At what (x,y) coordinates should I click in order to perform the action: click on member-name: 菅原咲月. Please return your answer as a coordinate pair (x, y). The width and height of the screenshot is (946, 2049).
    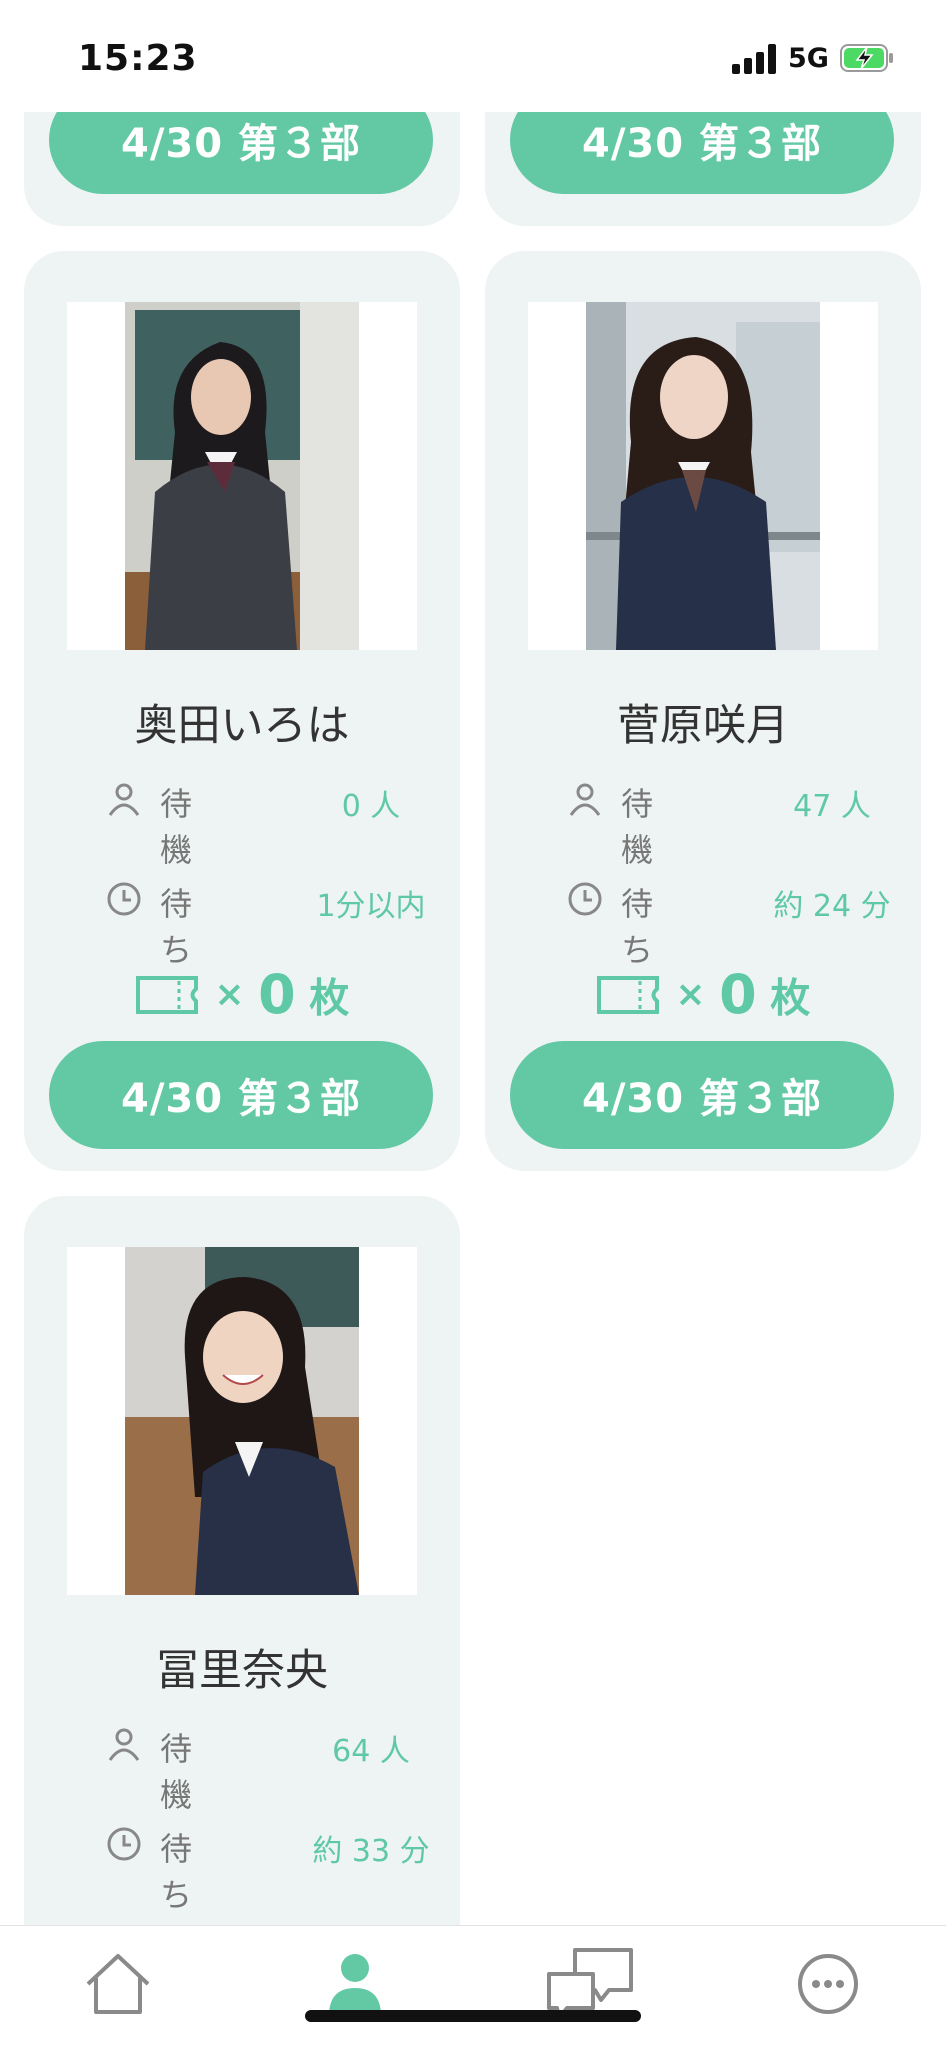
    Looking at the image, I should click on (703, 726).